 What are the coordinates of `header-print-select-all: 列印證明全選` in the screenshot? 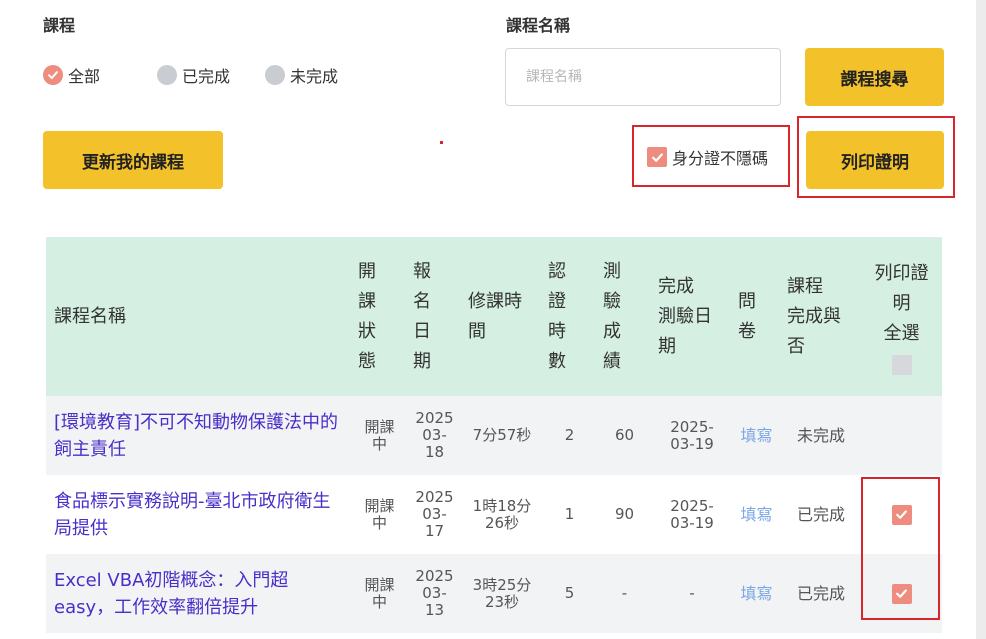 It's located at (901, 316).